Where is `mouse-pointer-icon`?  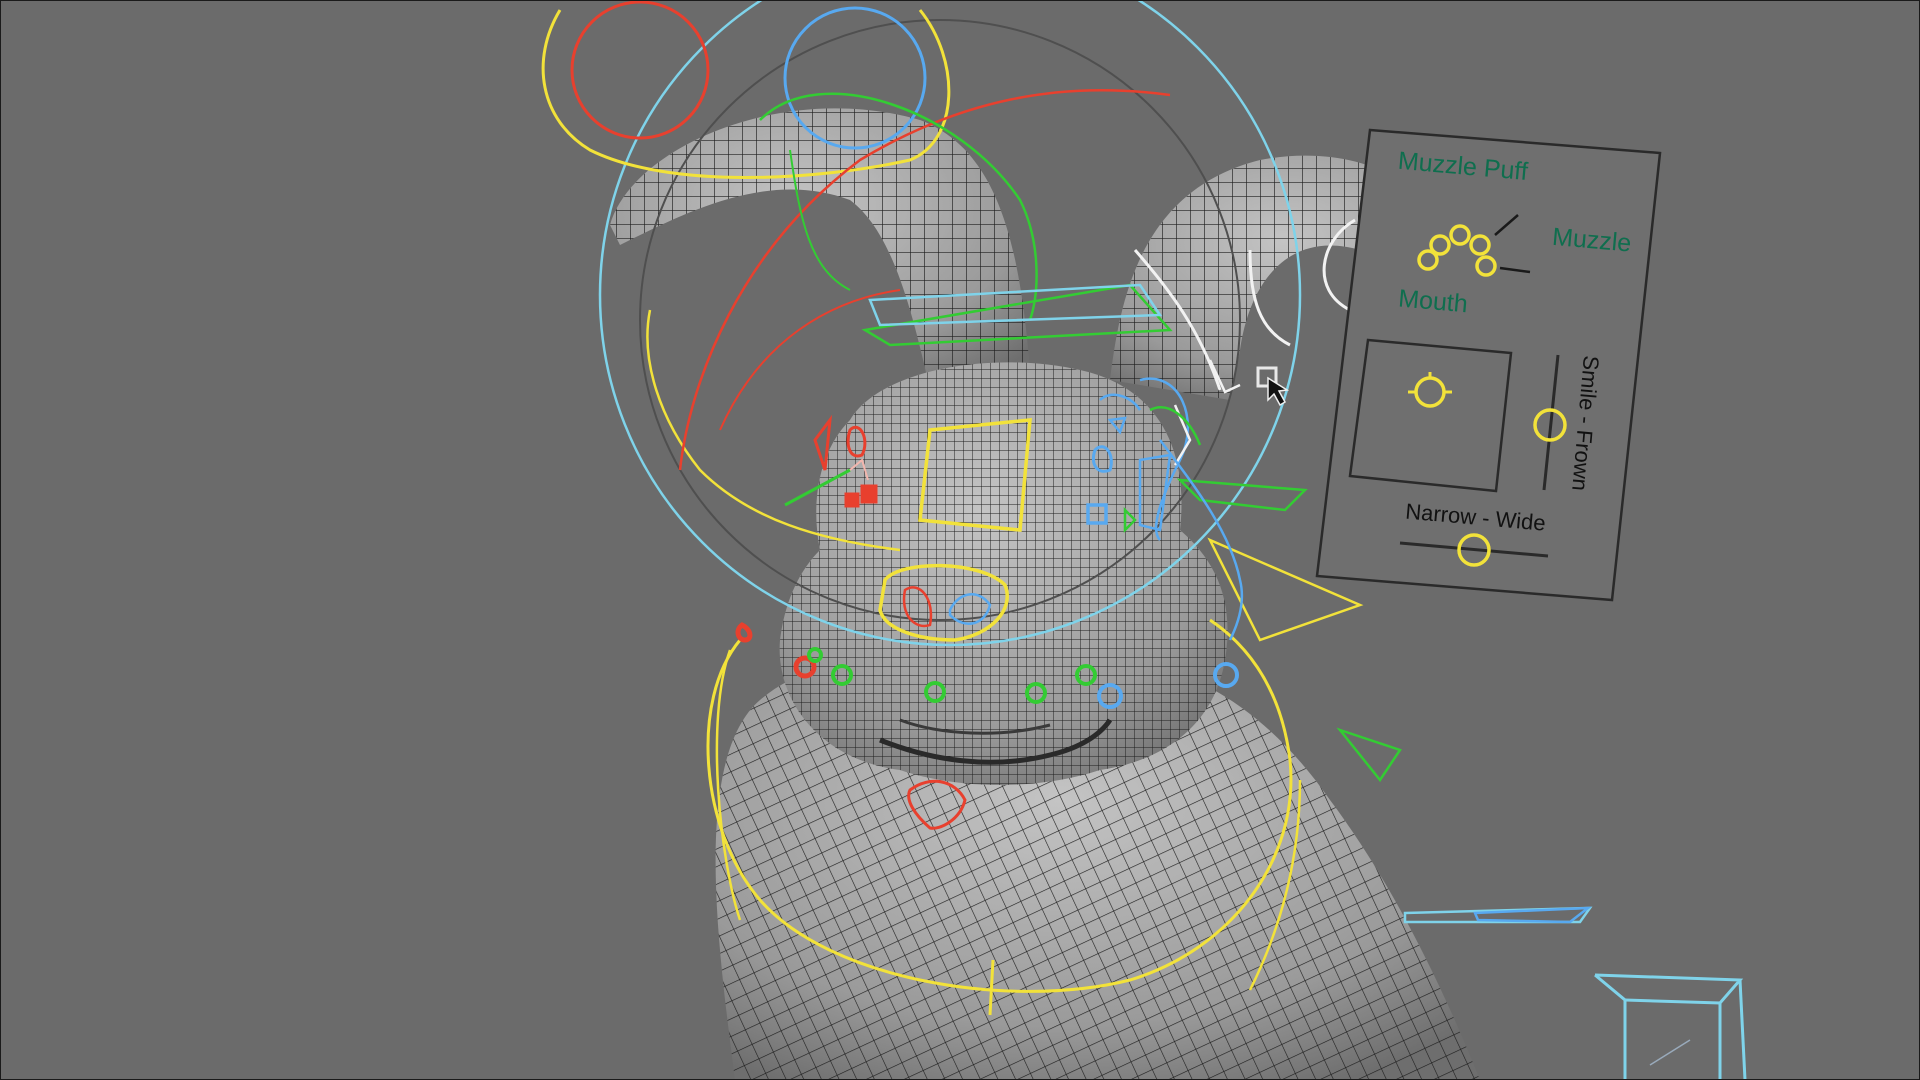 mouse-pointer-icon is located at coordinates (1273, 386).